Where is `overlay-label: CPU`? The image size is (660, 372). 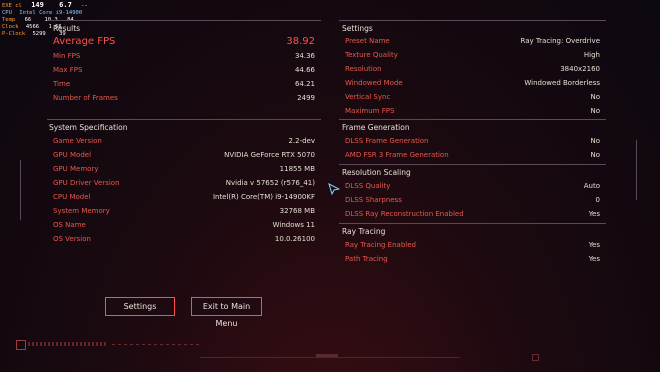
overlay-label: CPU is located at coordinates (7, 13).